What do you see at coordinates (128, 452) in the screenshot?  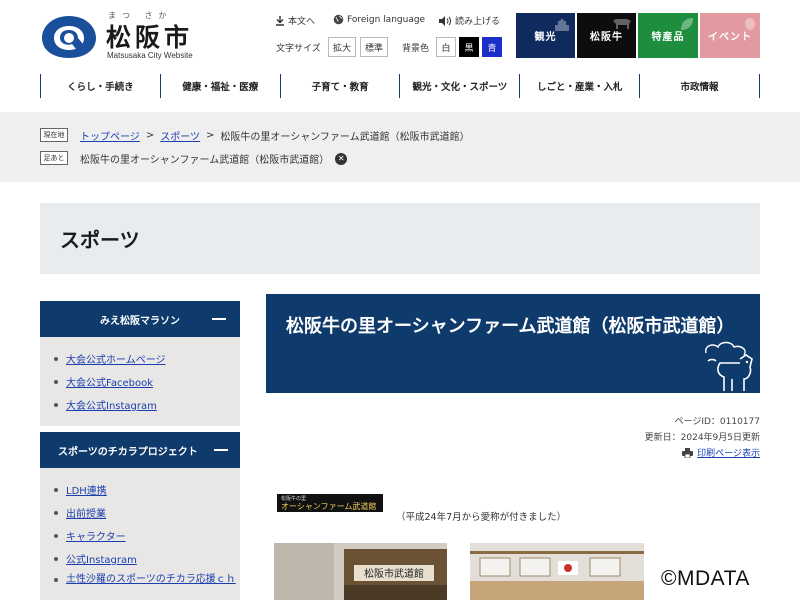 I see `sidebar-sports-power-title: スポーツのチカラプロジェクト` at bounding box center [128, 452].